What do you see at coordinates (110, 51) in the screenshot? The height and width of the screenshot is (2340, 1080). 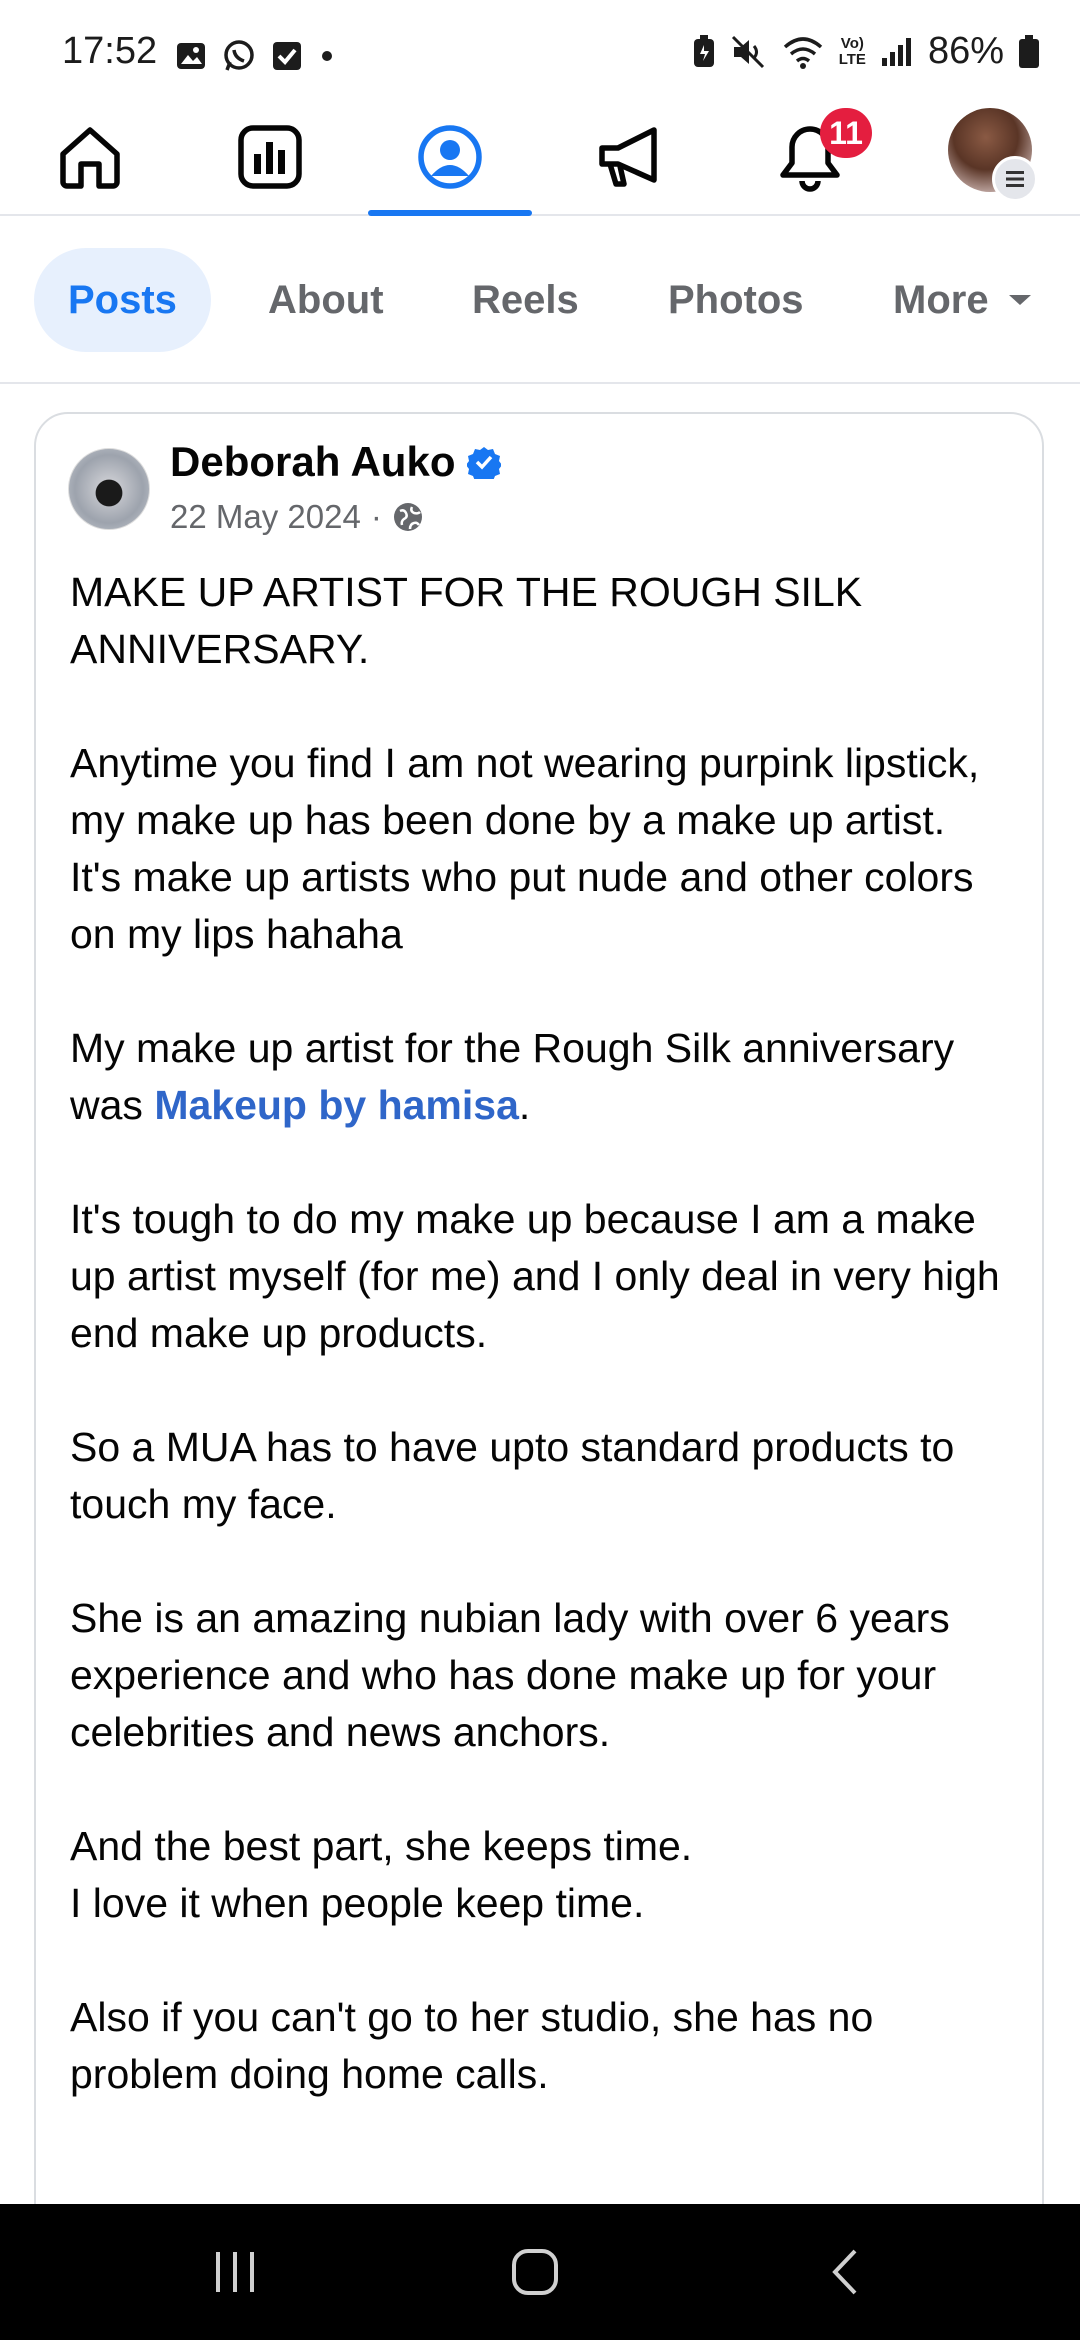 I see `status-time: 17:52` at bounding box center [110, 51].